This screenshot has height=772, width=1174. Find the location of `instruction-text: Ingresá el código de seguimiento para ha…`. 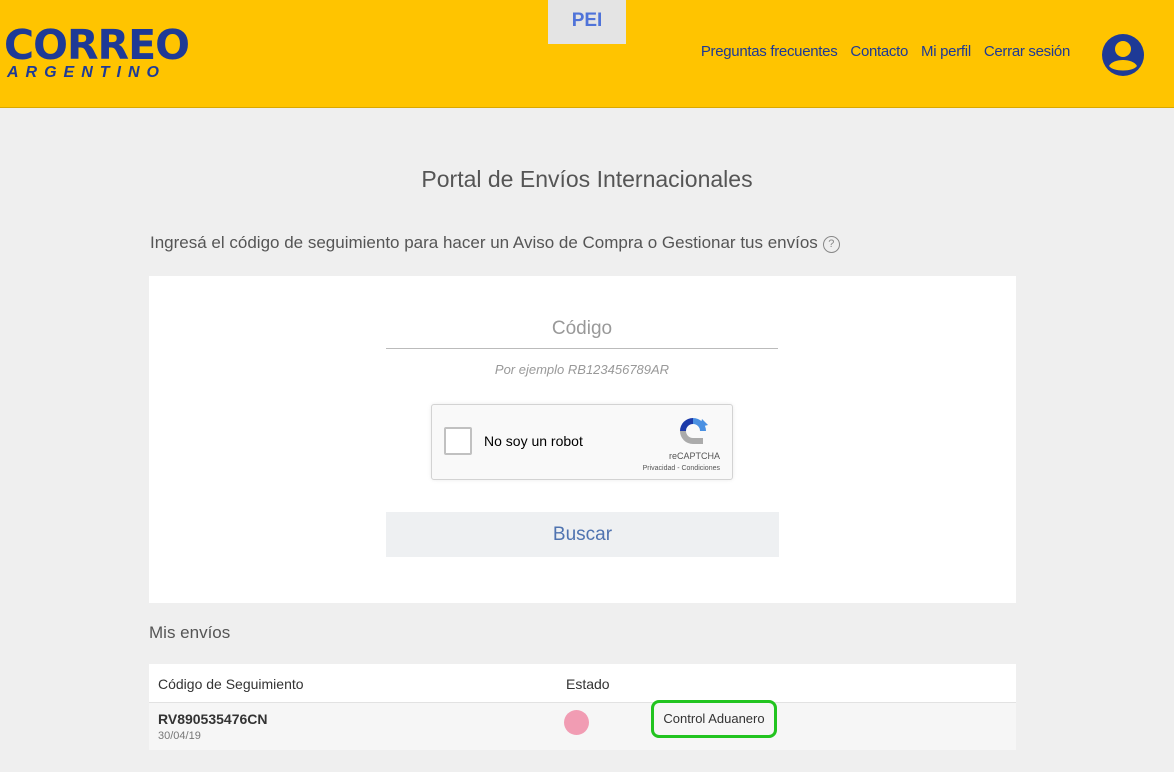

instruction-text: Ingresá el código de seguimiento para ha… is located at coordinates (495, 243).